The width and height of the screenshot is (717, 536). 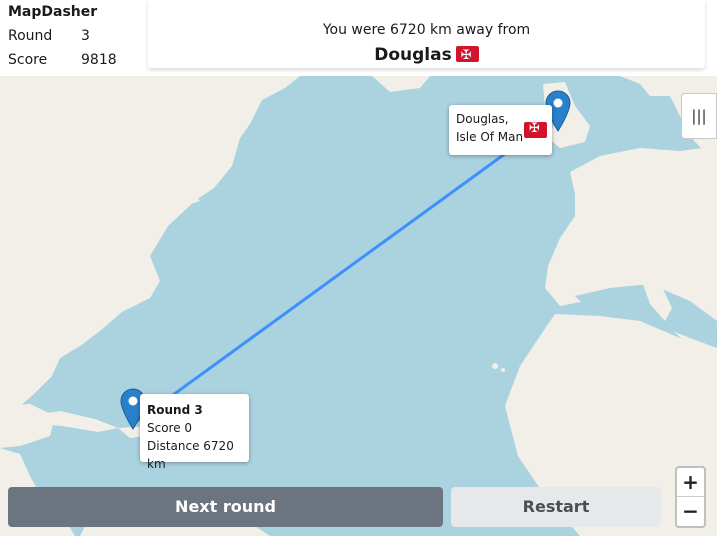 I want to click on destination-popup: Douglas, Isle Of Man, so click(x=500, y=130).